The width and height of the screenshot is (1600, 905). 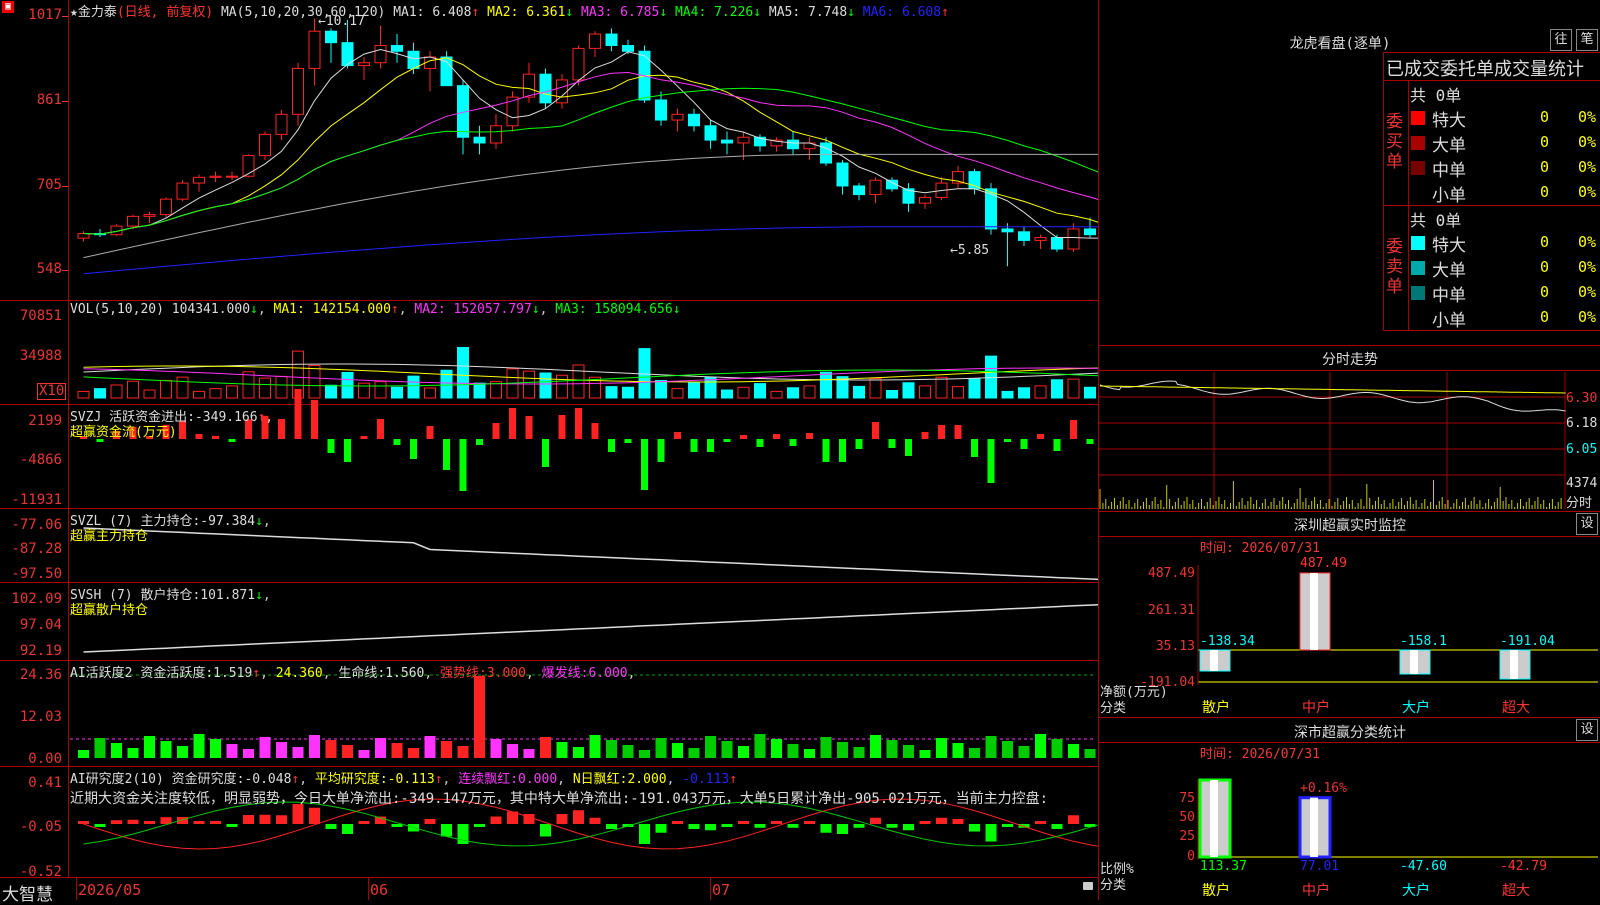 What do you see at coordinates (1191, 856) in the screenshot?
I see `classify-axis-label: 0` at bounding box center [1191, 856].